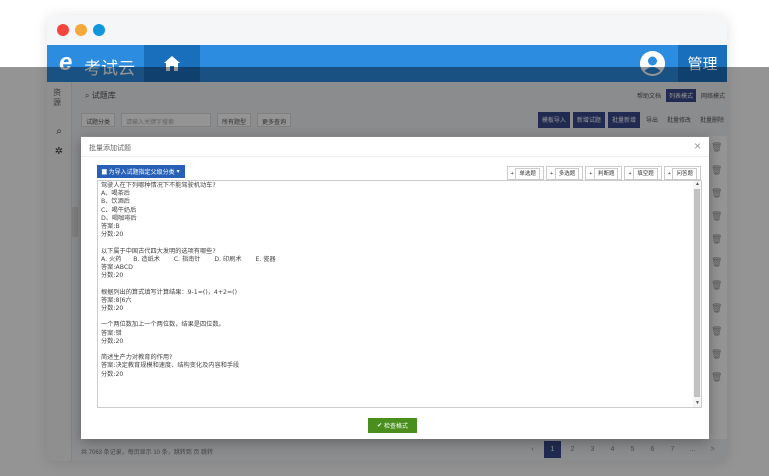 The image size is (769, 476). What do you see at coordinates (116, 300) in the screenshot?
I see `editor-line: 答案:8|6六` at bounding box center [116, 300].